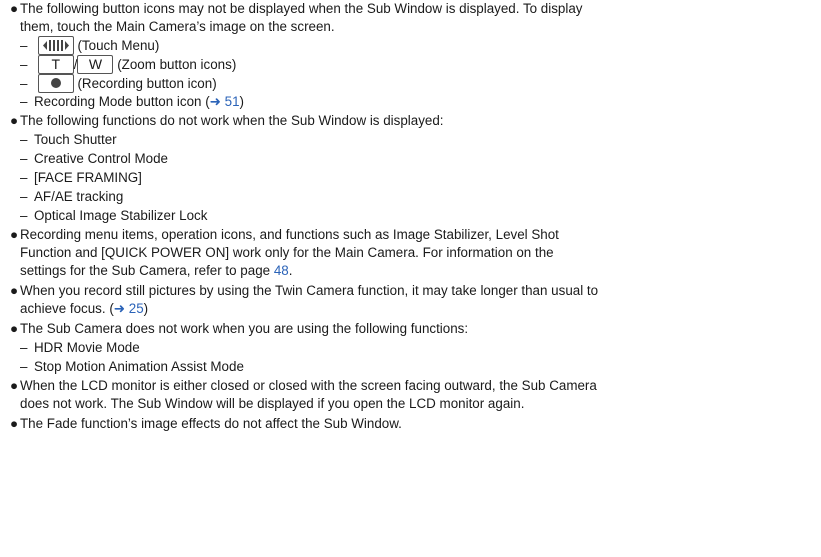 This screenshot has width=821, height=557. I want to click on list-item: – Touch Shutter, so click(68, 139).